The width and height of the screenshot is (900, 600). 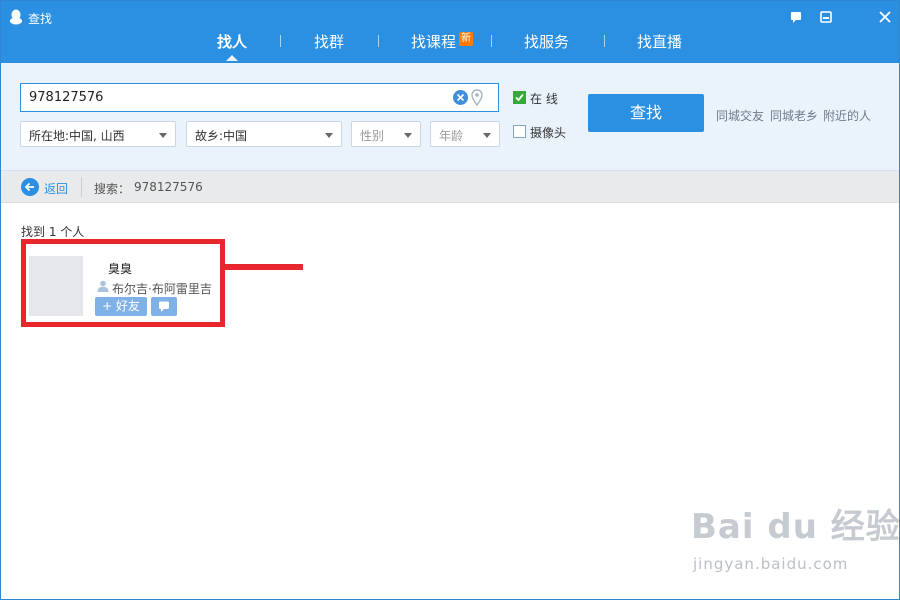 I want to click on tab-find-courses: 找课程新, so click(x=442, y=42).